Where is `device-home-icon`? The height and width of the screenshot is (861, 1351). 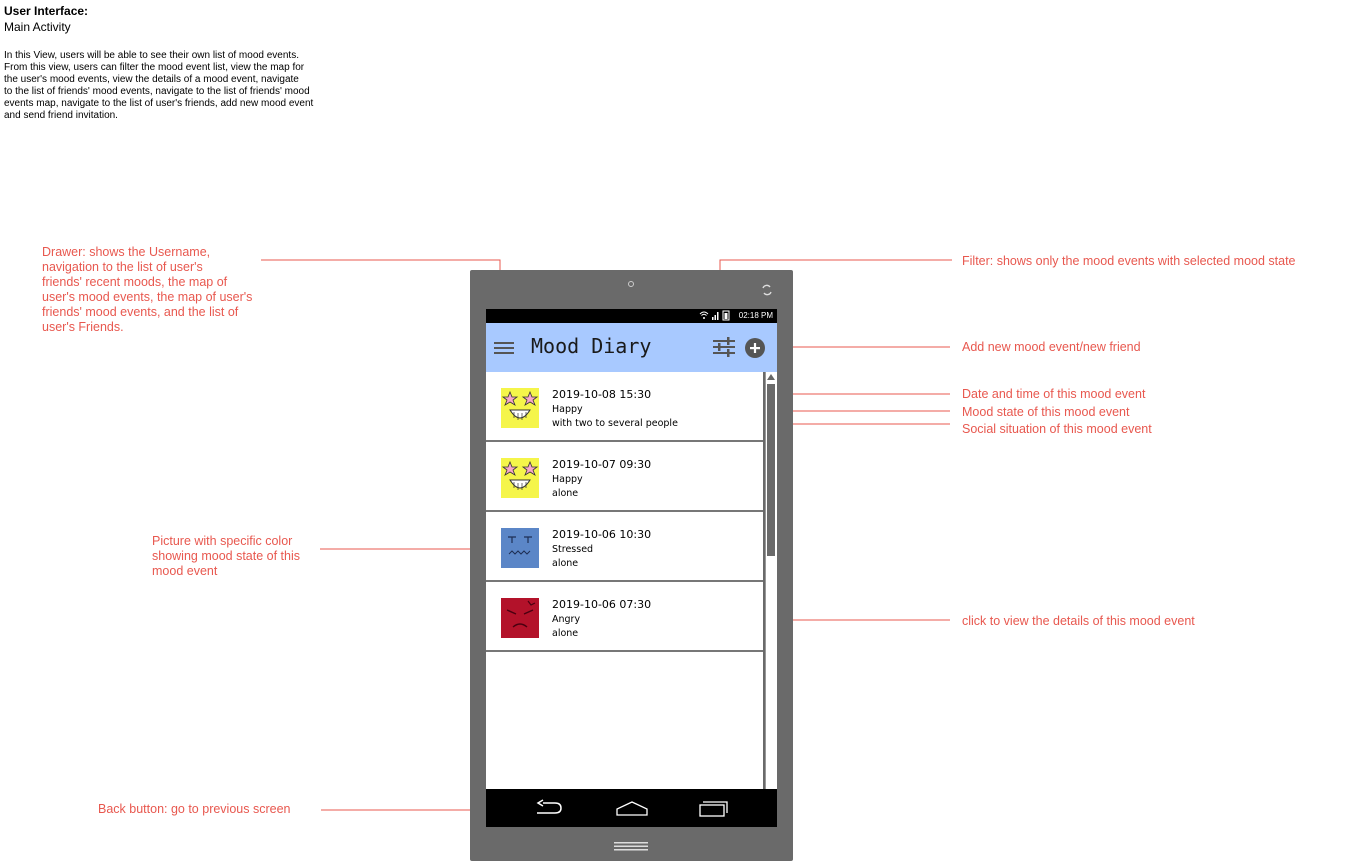 device-home-icon is located at coordinates (631, 846).